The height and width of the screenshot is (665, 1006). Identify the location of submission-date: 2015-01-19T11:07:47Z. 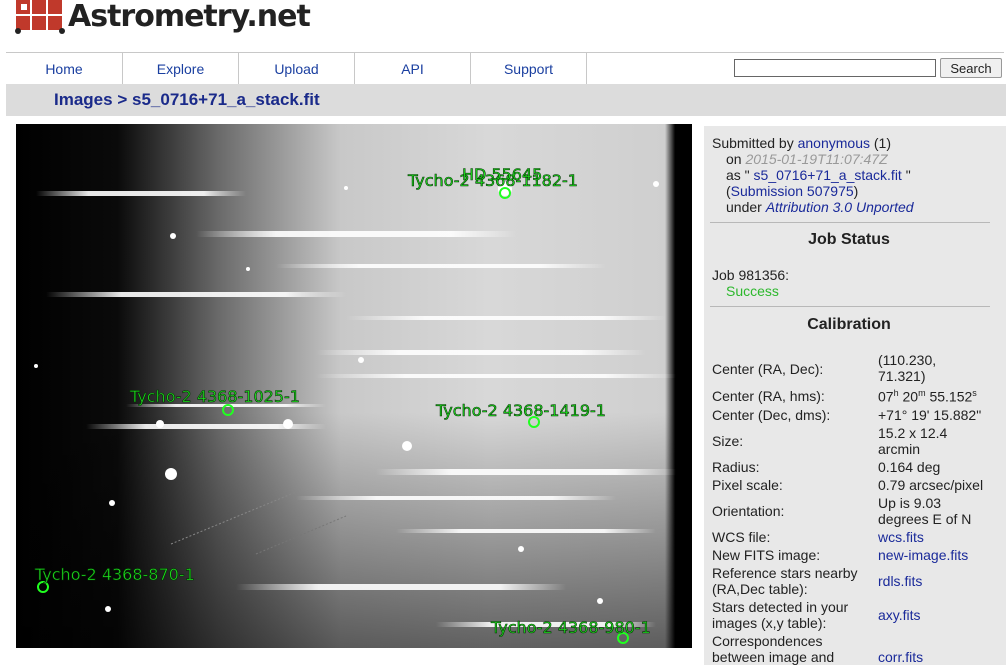
(816, 159).